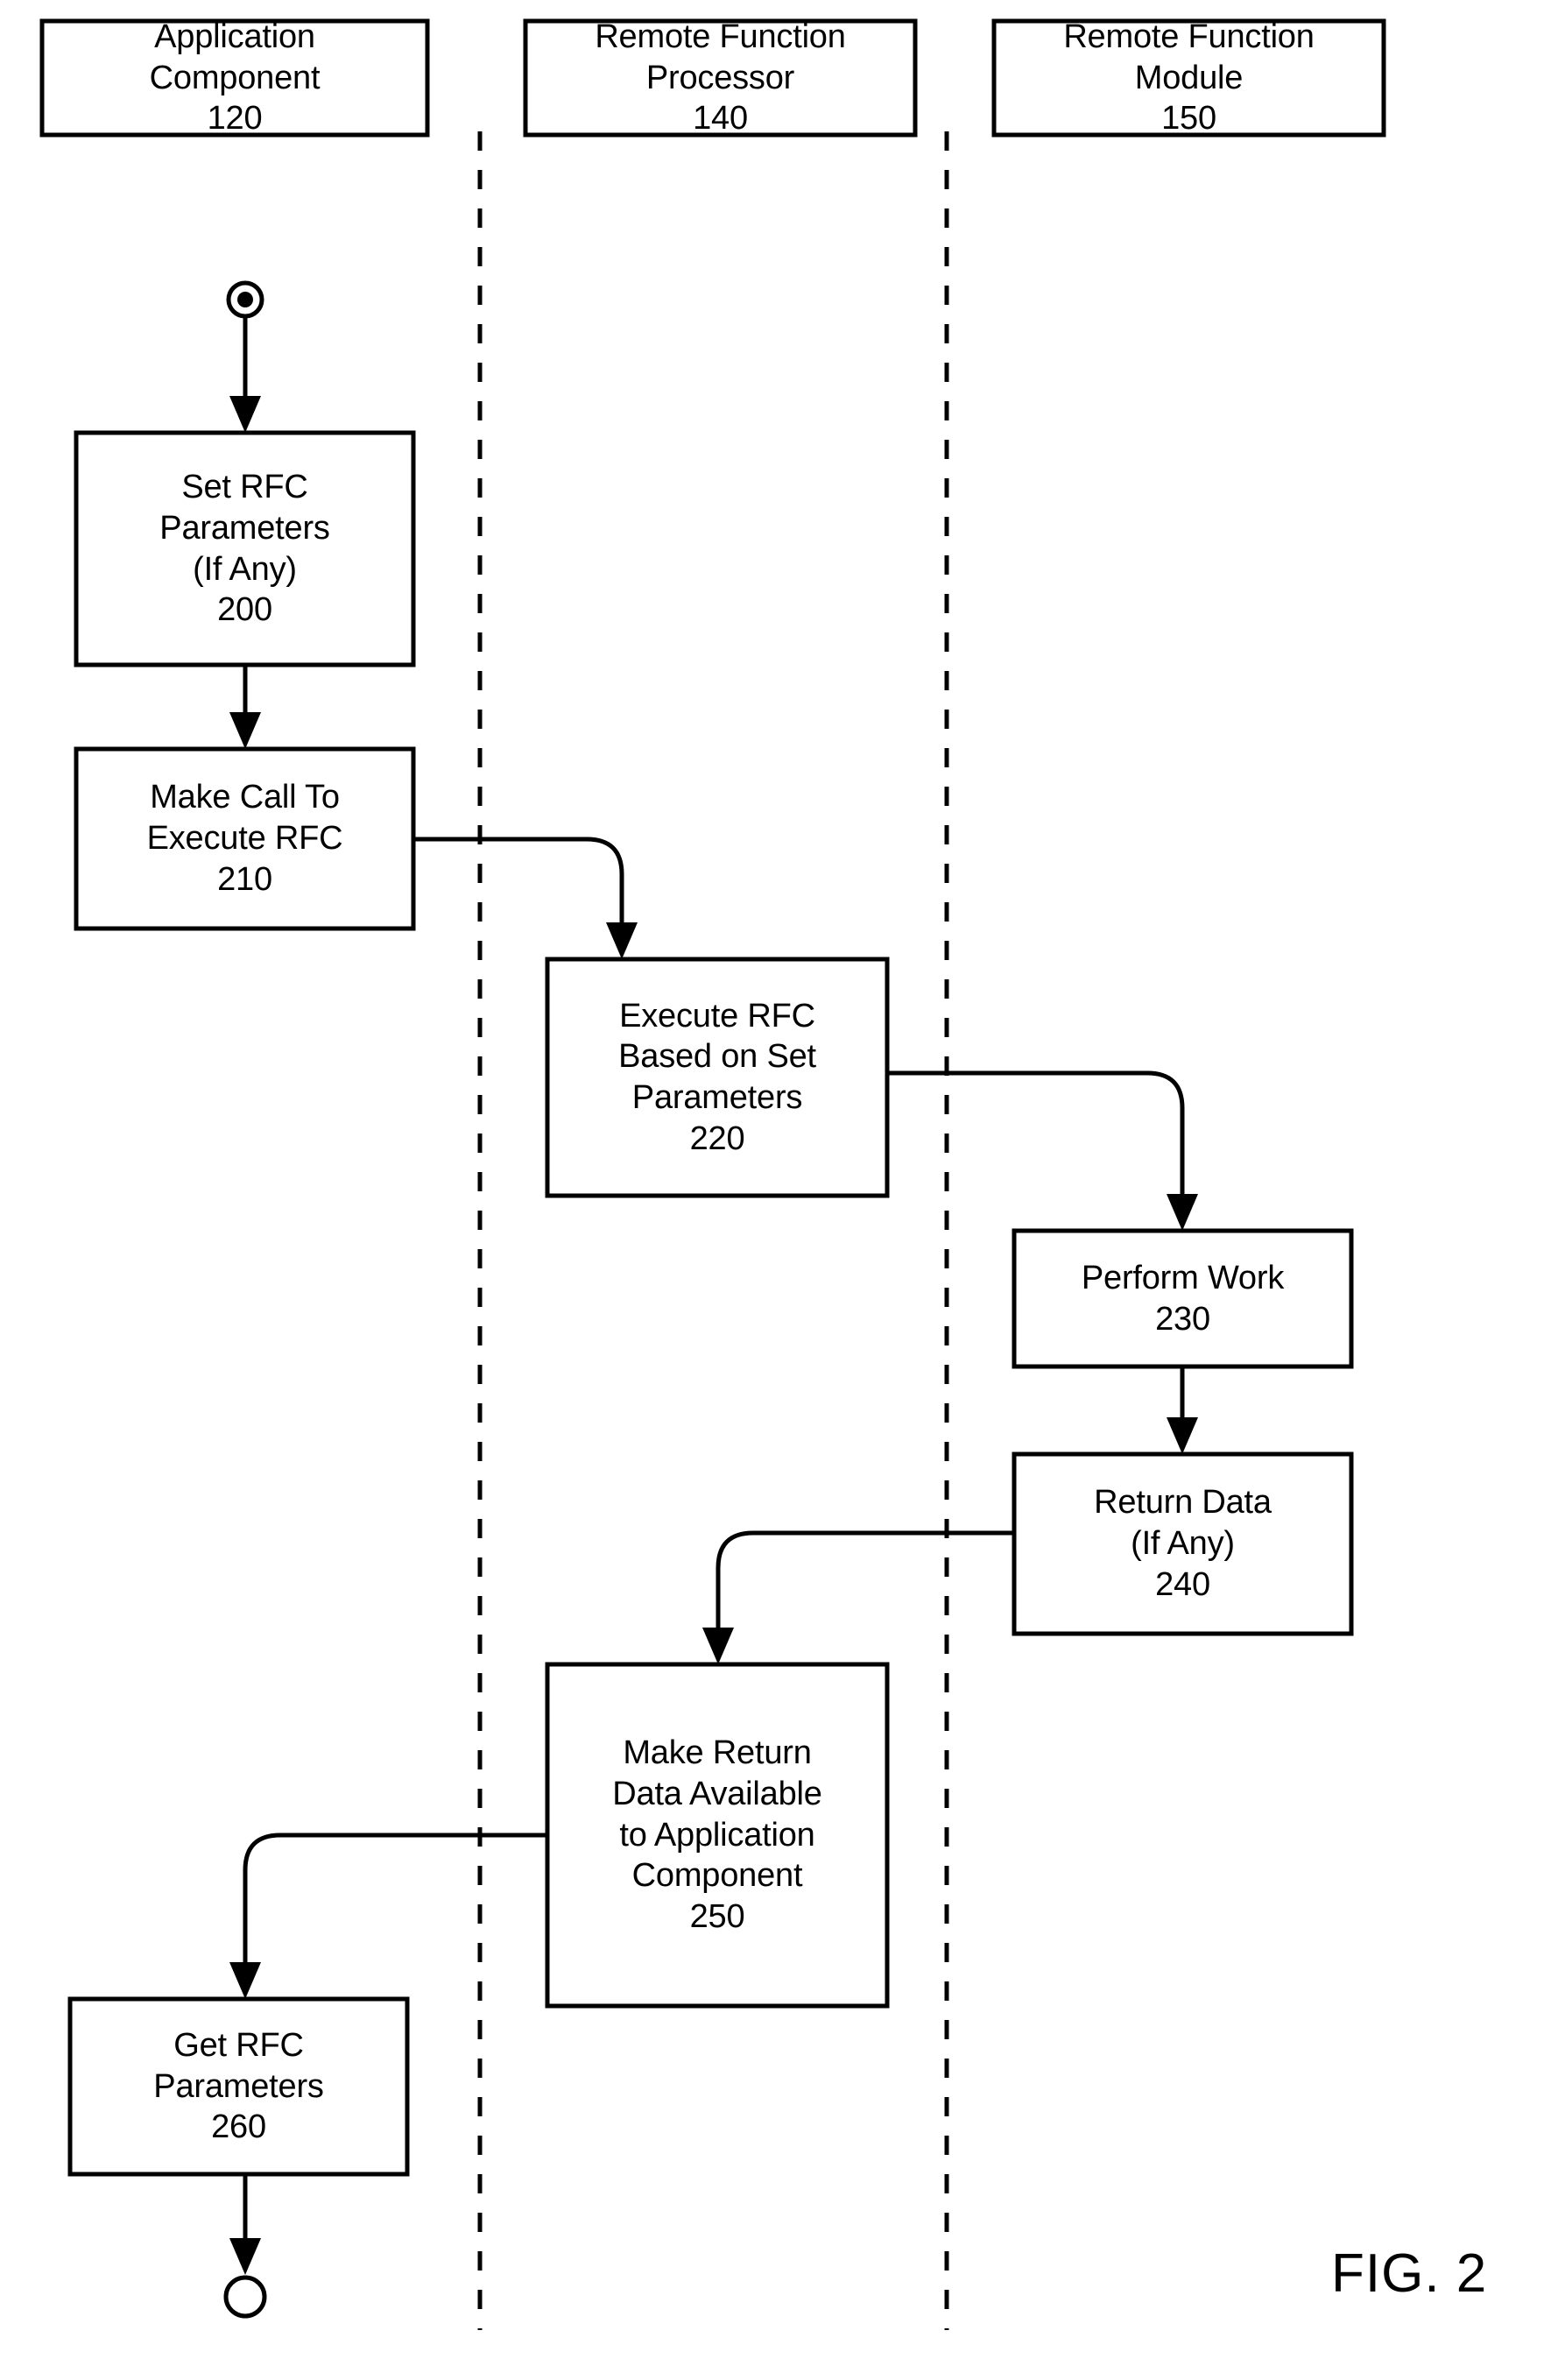  I want to click on node-make-call-to-execute-rfc, so click(245, 838).